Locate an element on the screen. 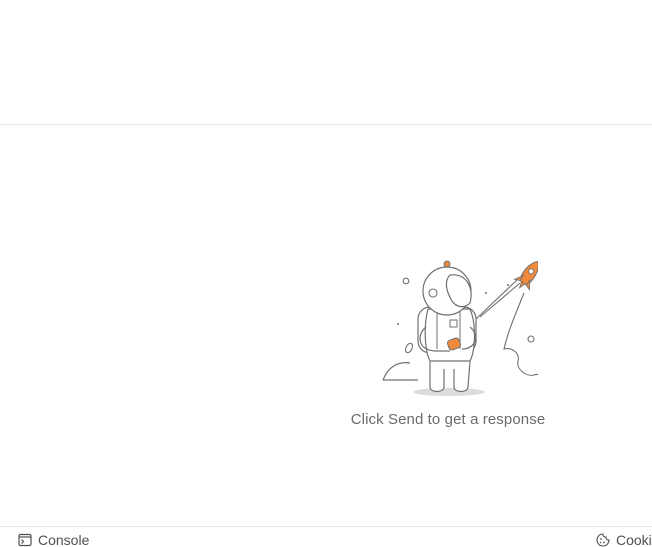  status-bar: Console Cookies is located at coordinates (326, 536).